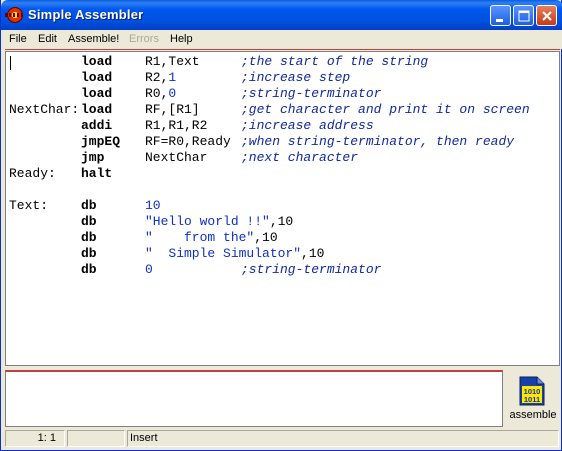  I want to click on code-label: Text:, so click(29, 205).